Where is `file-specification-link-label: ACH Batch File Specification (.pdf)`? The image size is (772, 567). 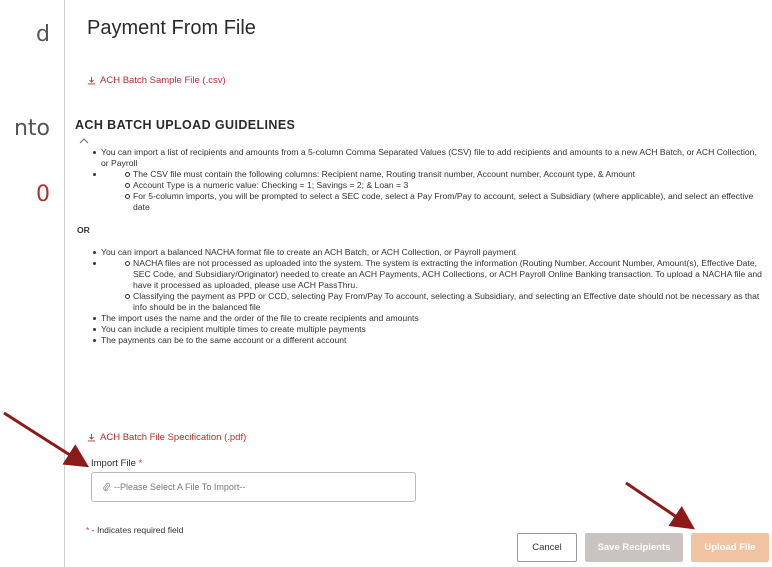
file-specification-link-label: ACH Batch File Specification (.pdf) is located at coordinates (173, 437).